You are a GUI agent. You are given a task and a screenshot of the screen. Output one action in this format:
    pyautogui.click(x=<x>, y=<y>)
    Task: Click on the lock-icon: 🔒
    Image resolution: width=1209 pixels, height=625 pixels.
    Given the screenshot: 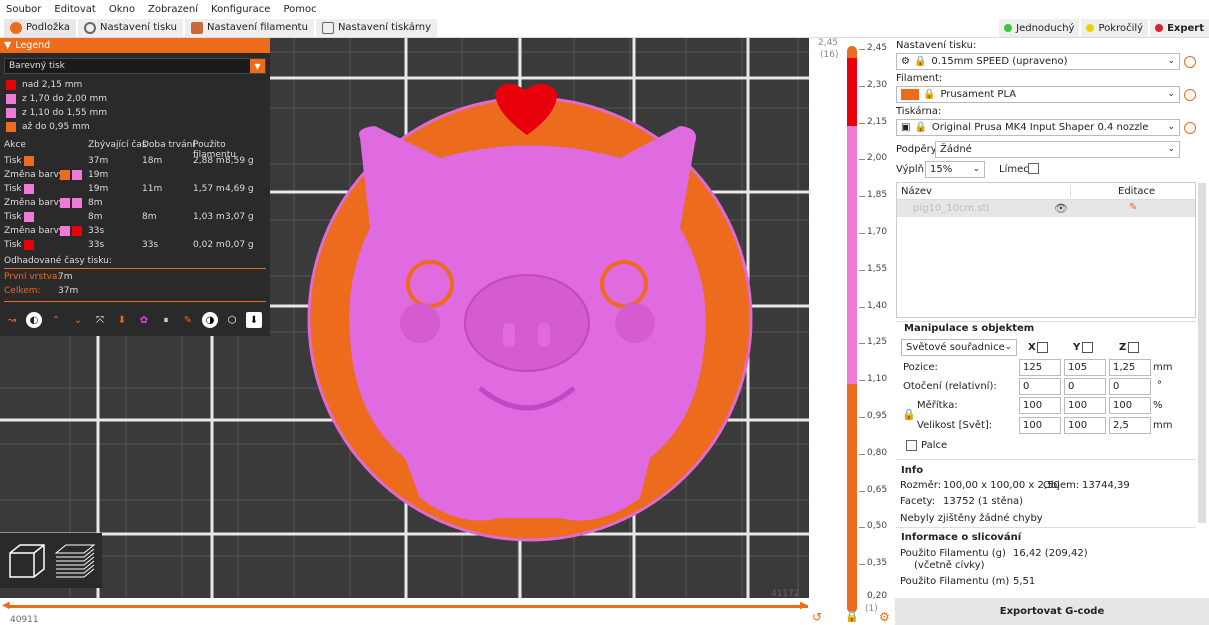 What is the action you would take?
    pyautogui.click(x=852, y=616)
    